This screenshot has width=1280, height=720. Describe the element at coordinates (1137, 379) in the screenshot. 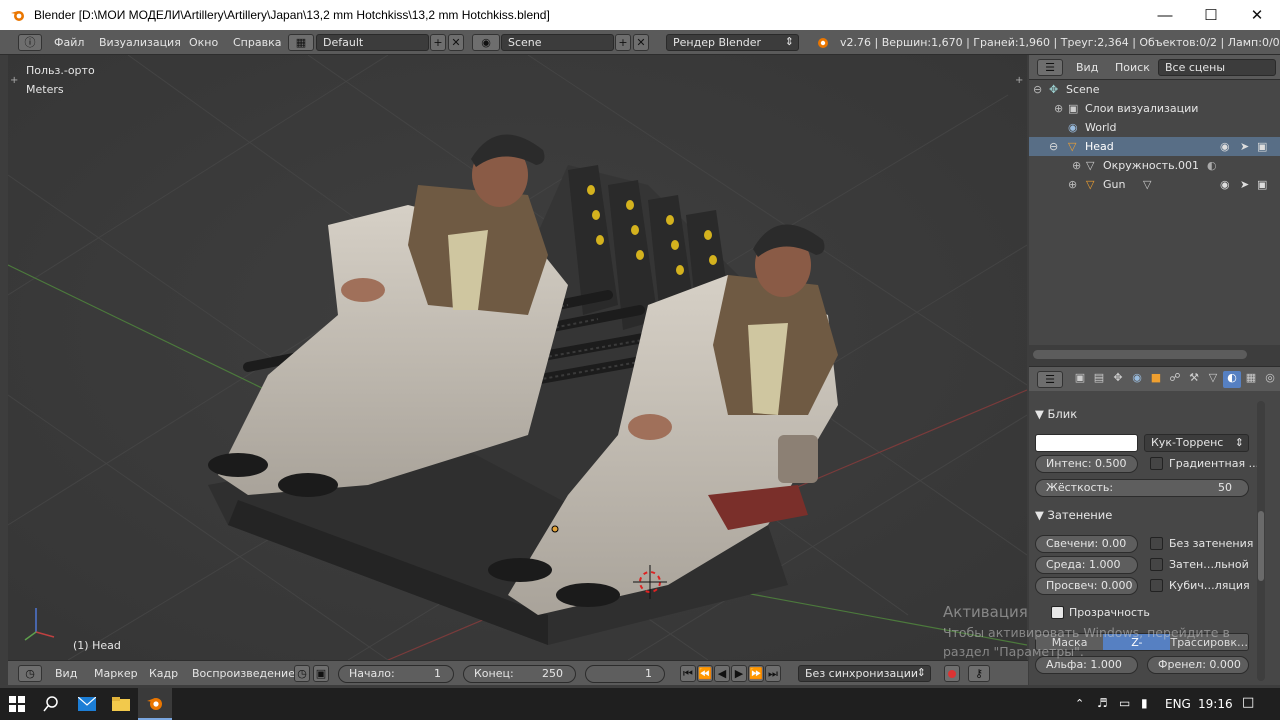

I see `world-tab-icon: ◉` at that location.